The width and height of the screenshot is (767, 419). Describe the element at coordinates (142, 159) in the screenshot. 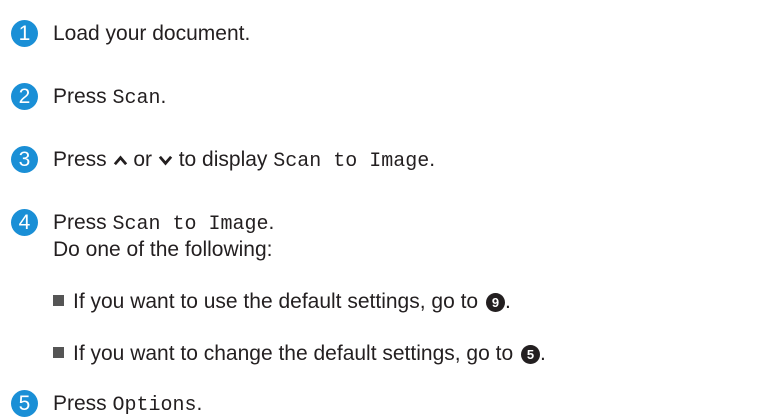

I see `or-label: or` at that location.